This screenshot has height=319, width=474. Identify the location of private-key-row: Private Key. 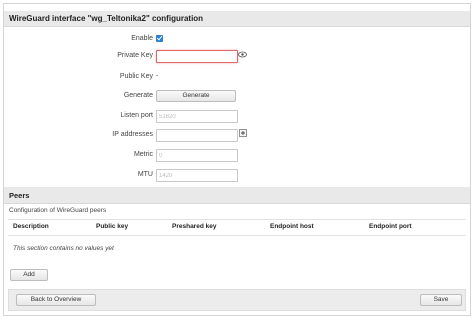
(237, 57).